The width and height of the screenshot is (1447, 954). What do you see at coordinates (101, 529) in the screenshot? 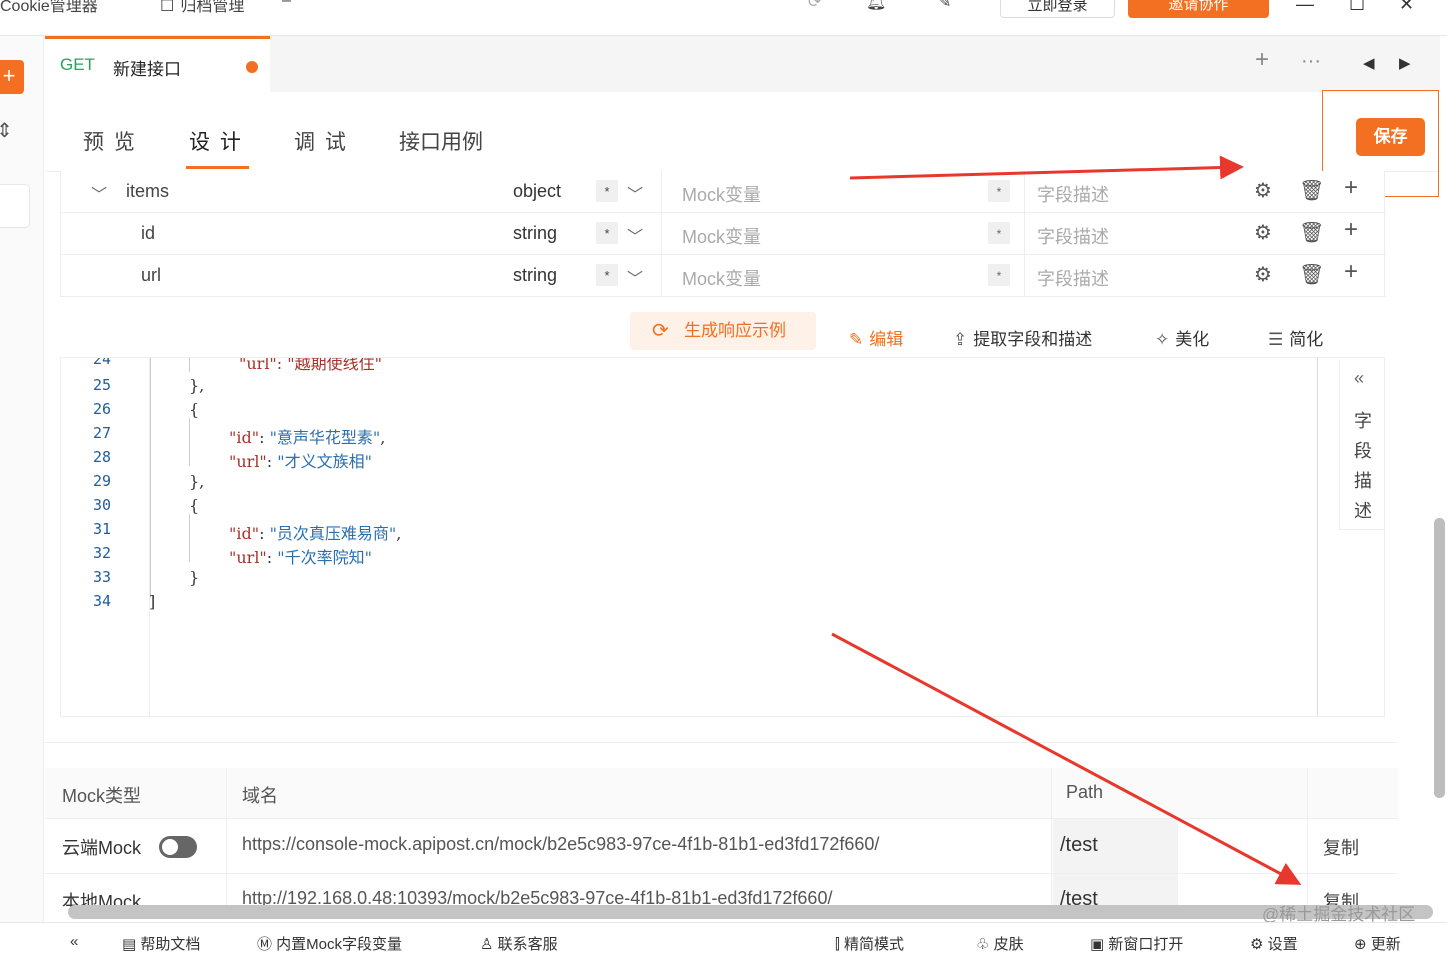
I see `line-number: 31` at bounding box center [101, 529].